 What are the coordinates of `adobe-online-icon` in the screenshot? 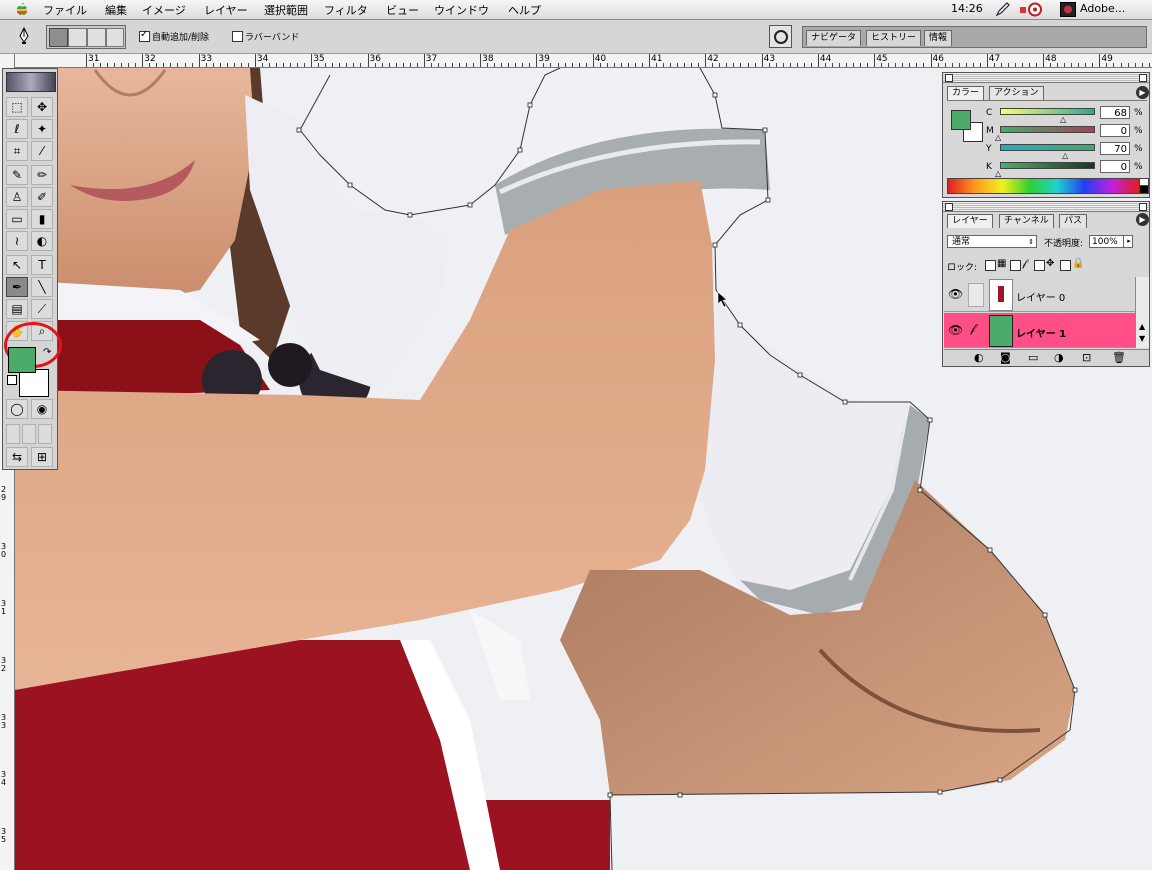 It's located at (31, 82).